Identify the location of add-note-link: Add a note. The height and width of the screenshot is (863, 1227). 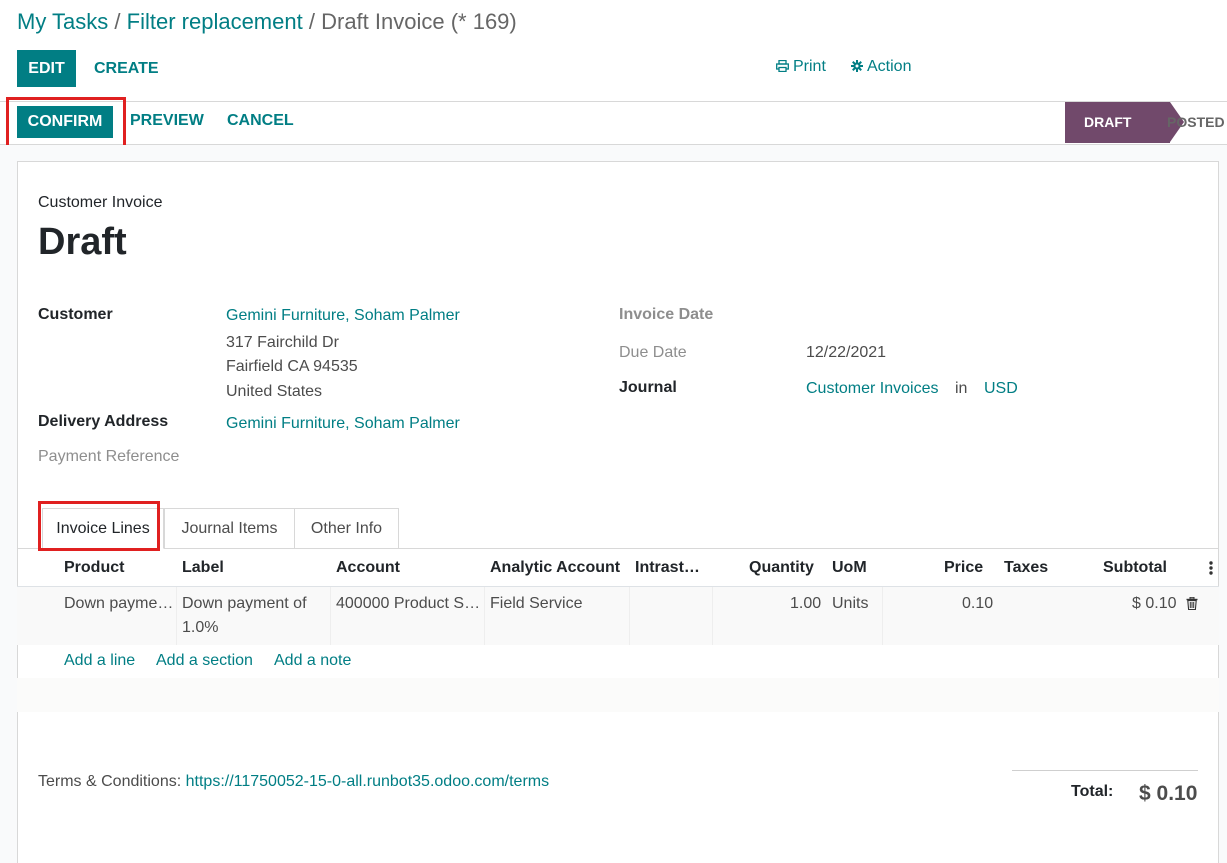
(312, 661).